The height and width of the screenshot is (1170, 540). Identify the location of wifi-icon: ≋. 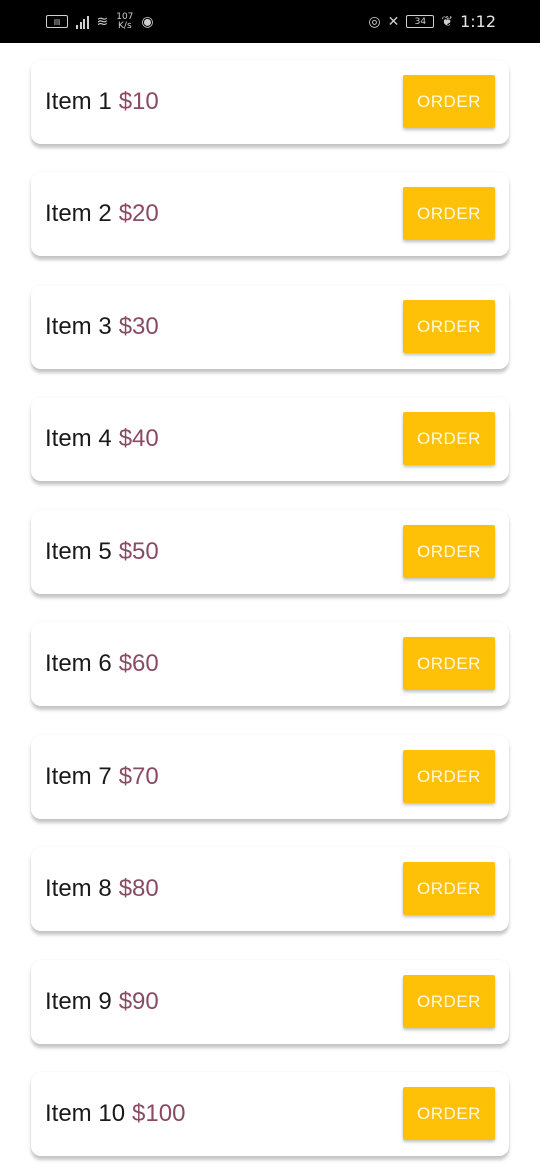
(102, 21).